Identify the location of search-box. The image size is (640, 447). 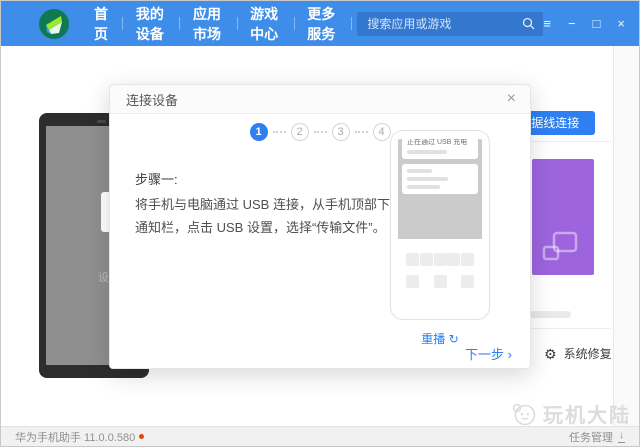
(450, 23).